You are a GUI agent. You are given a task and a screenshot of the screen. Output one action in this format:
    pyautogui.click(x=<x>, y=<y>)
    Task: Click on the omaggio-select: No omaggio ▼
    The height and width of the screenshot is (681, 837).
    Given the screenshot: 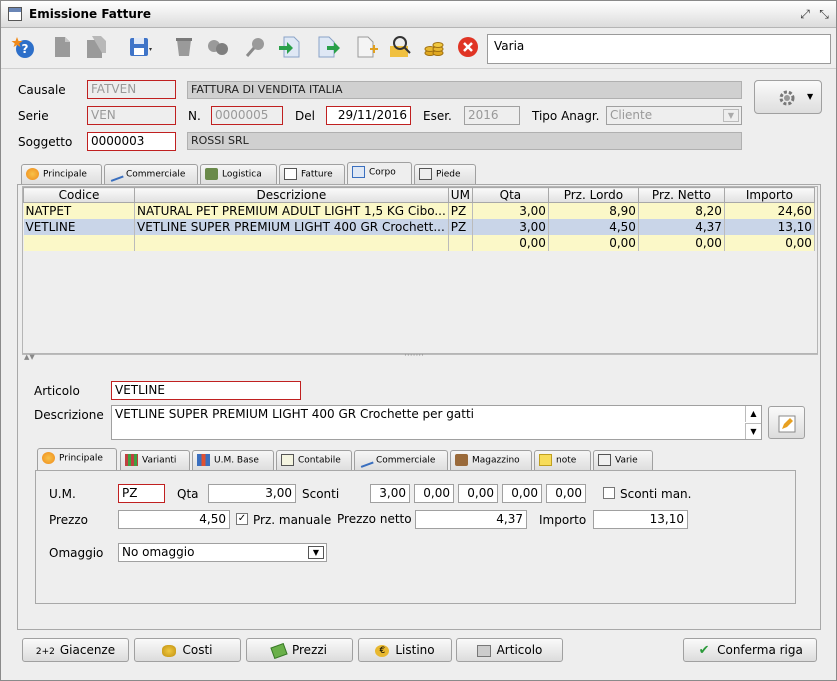 What is the action you would take?
    pyautogui.click(x=222, y=552)
    